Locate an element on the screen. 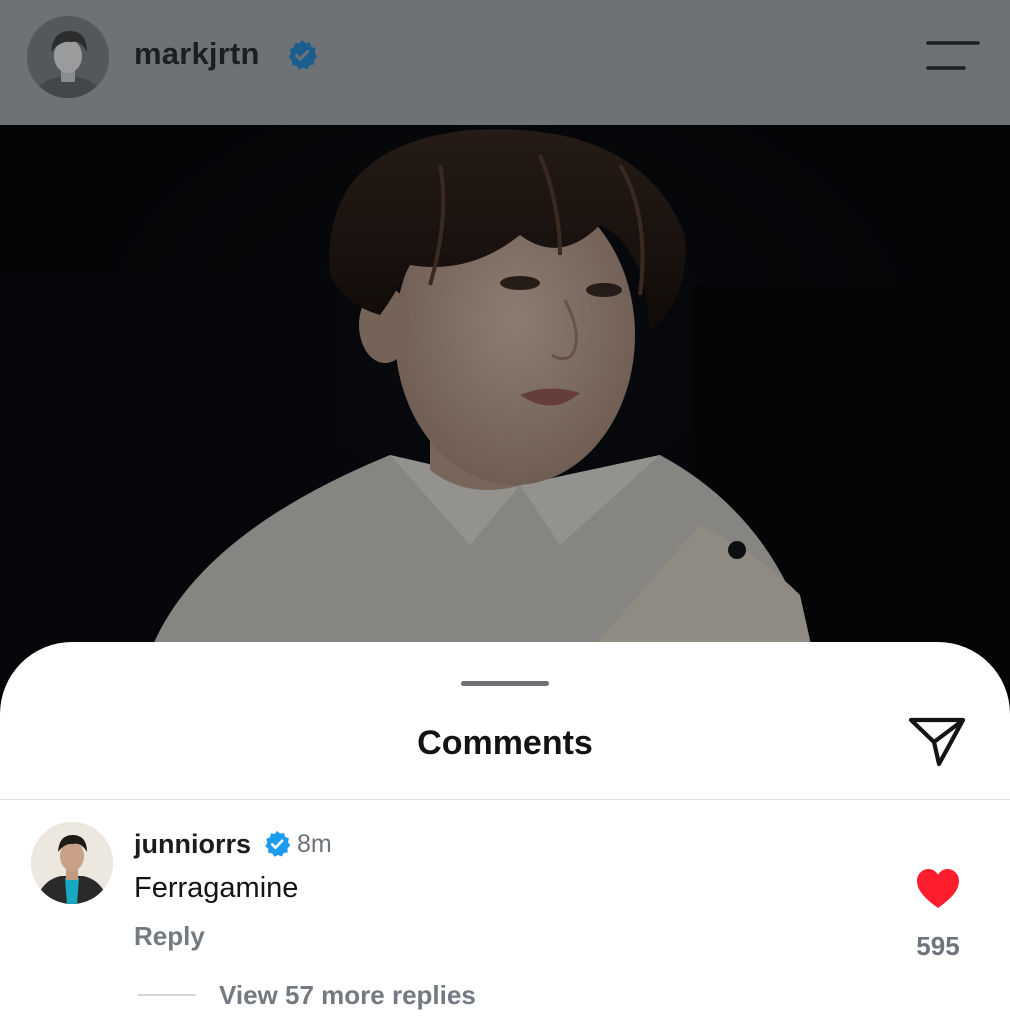 The width and height of the screenshot is (1010, 1024). comment-timestamp: 8m is located at coordinates (314, 844).